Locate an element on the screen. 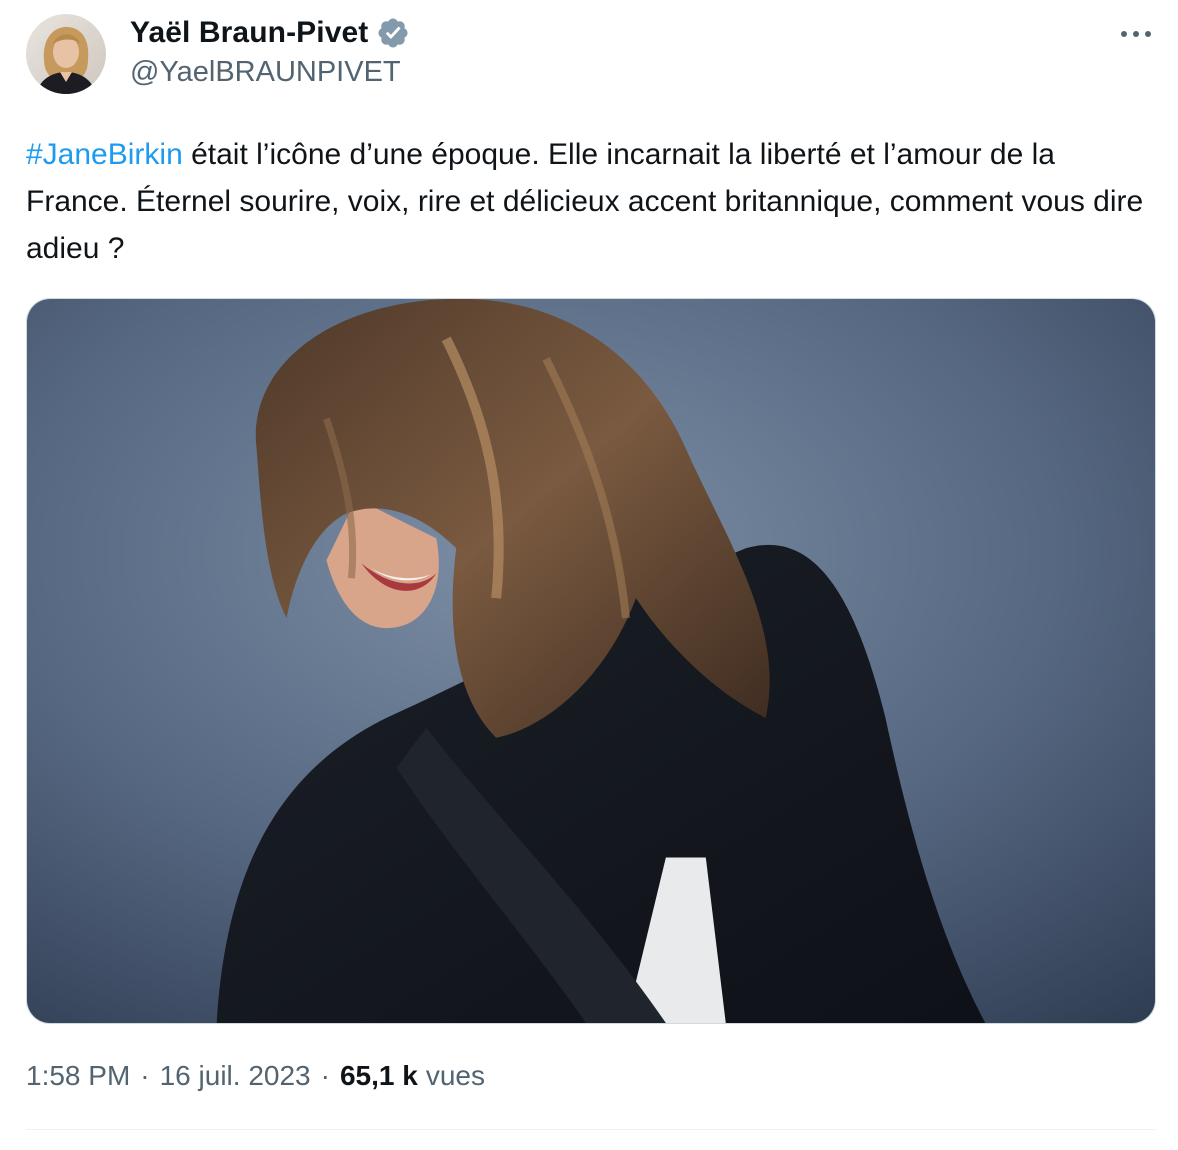 The image size is (1178, 1150). more-options-button is located at coordinates (1136, 34).